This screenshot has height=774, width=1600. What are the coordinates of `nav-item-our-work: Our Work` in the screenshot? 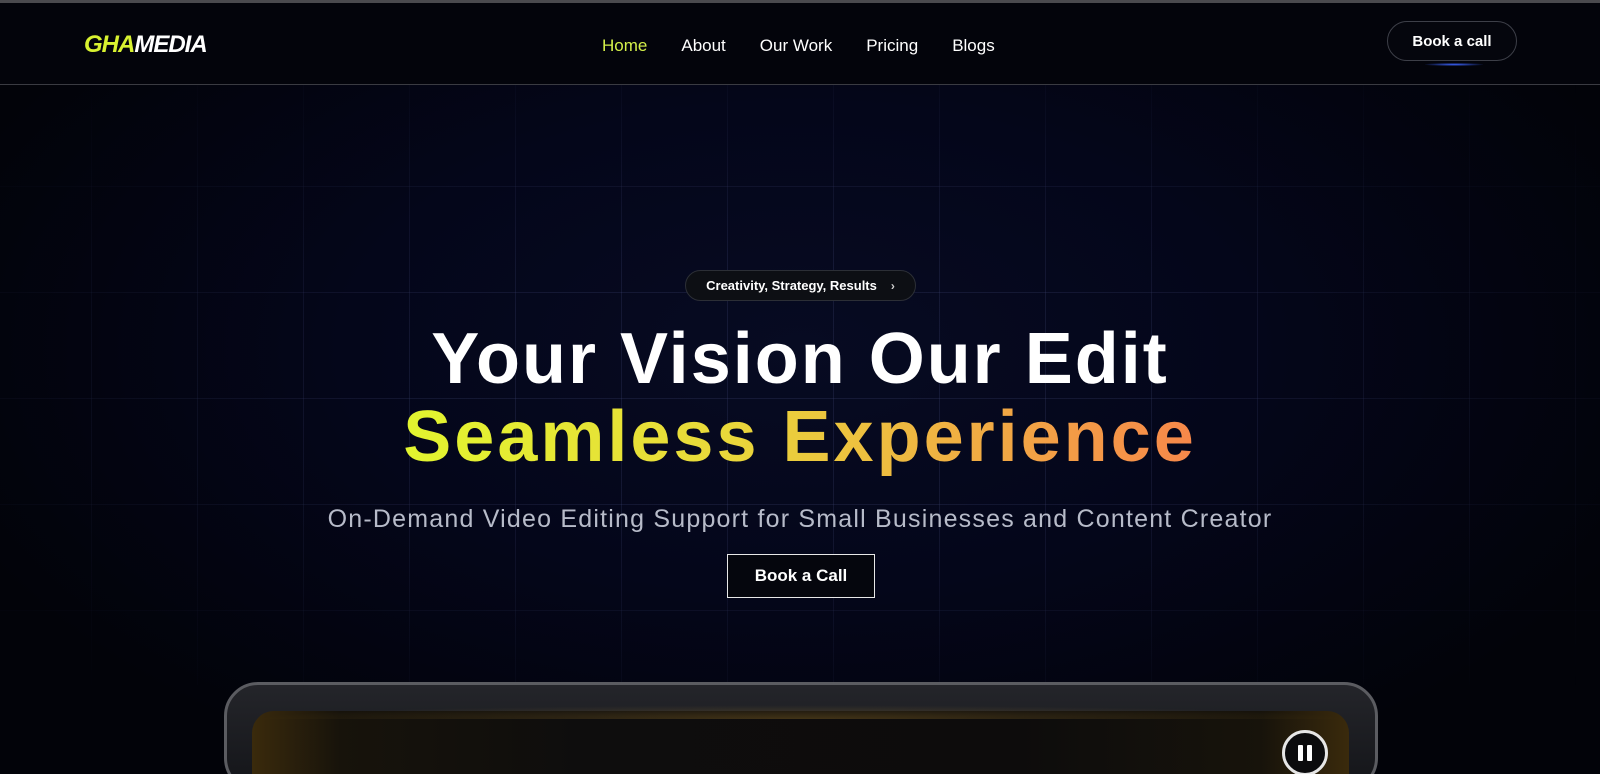 It's located at (796, 46).